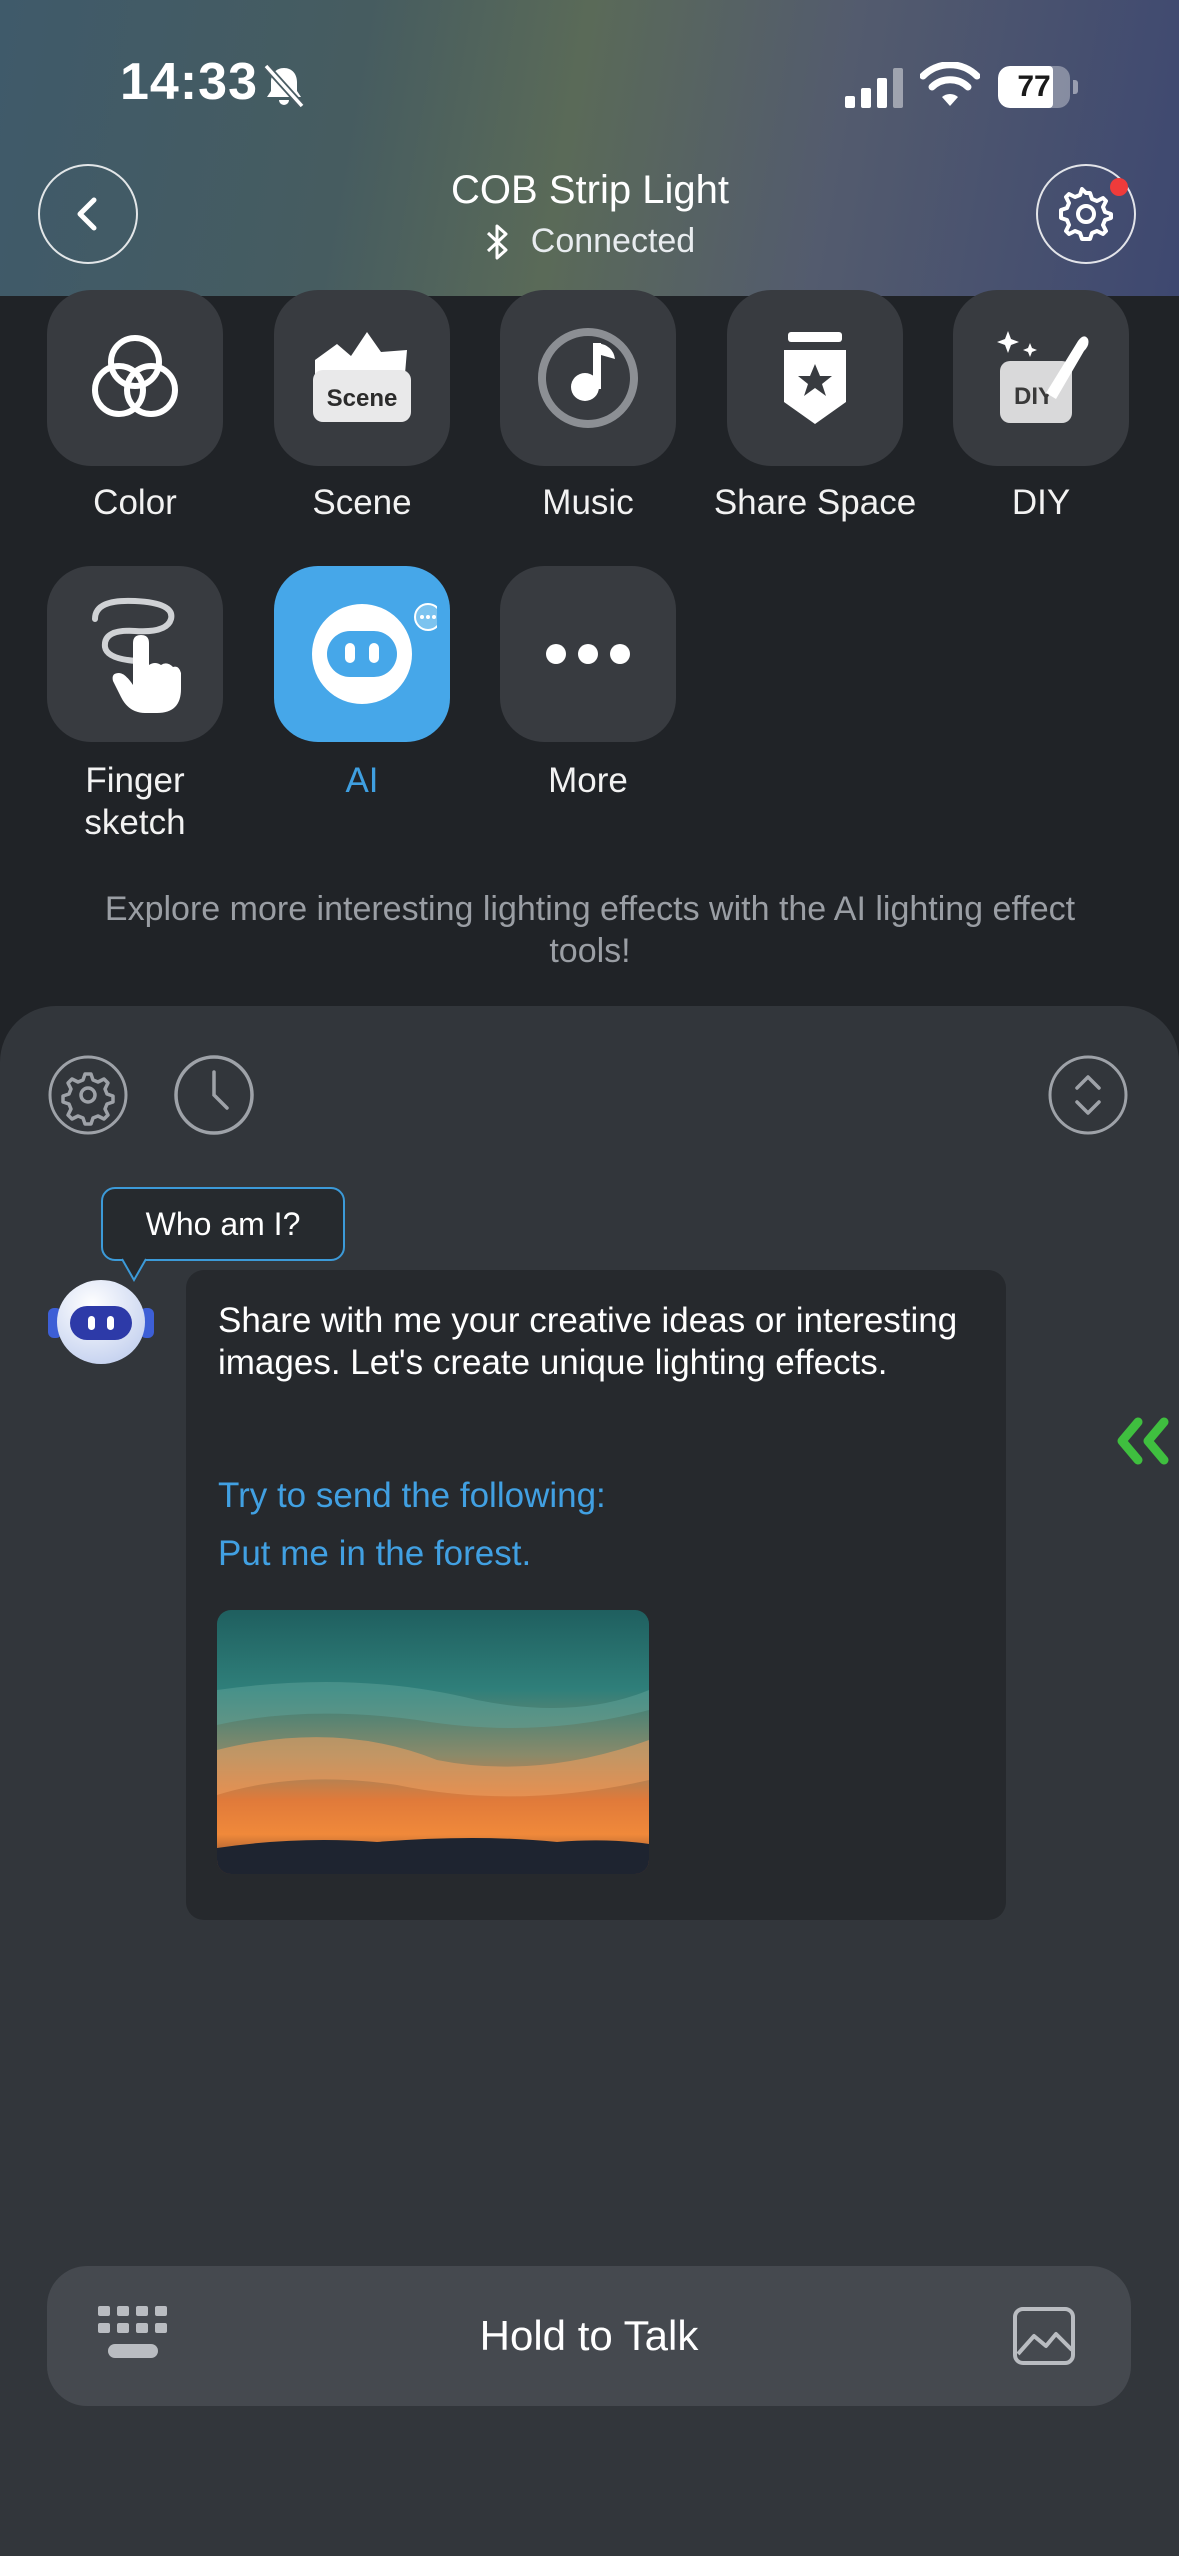  I want to click on status-time: 14:33, so click(189, 82).